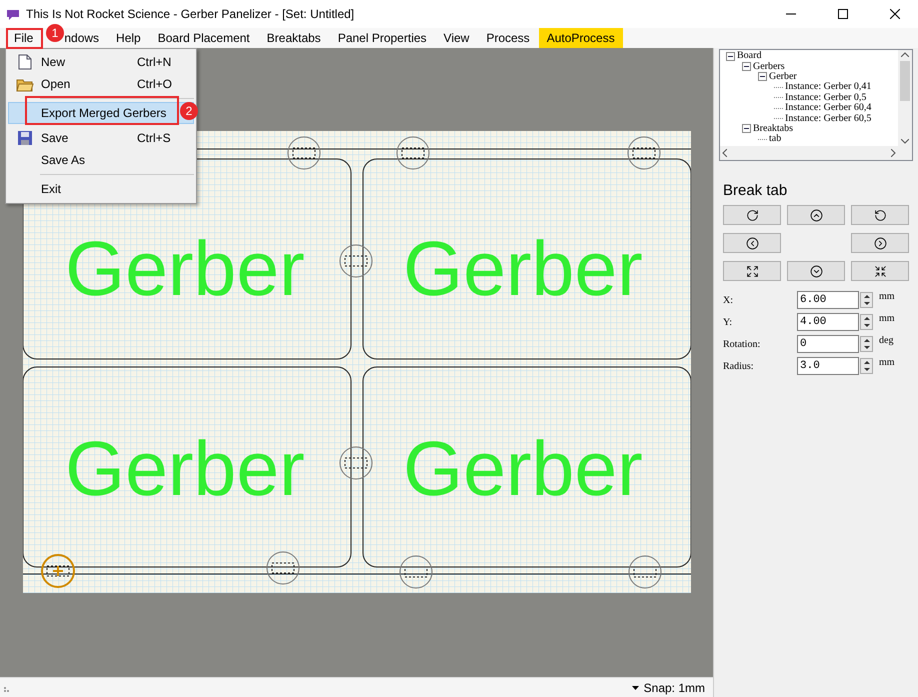 The height and width of the screenshot is (697, 918). I want to click on number-input: 4.00, so click(828, 322).